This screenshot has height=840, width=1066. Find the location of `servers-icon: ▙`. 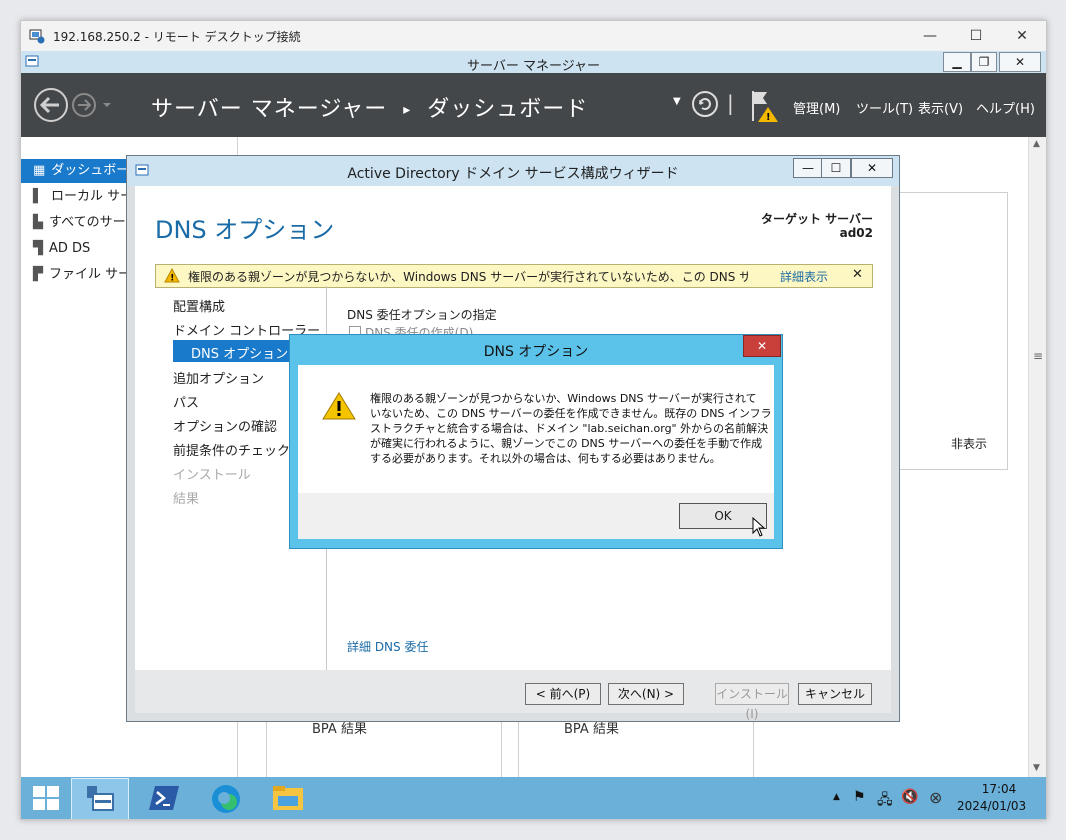

servers-icon: ▙ is located at coordinates (38, 222).